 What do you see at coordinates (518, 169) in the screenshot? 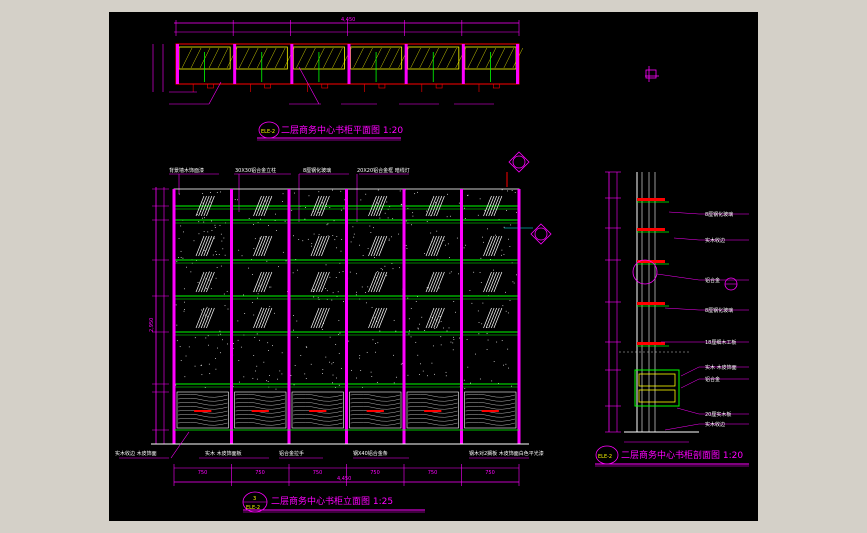
I see `section-marker-icon` at bounding box center [518, 169].